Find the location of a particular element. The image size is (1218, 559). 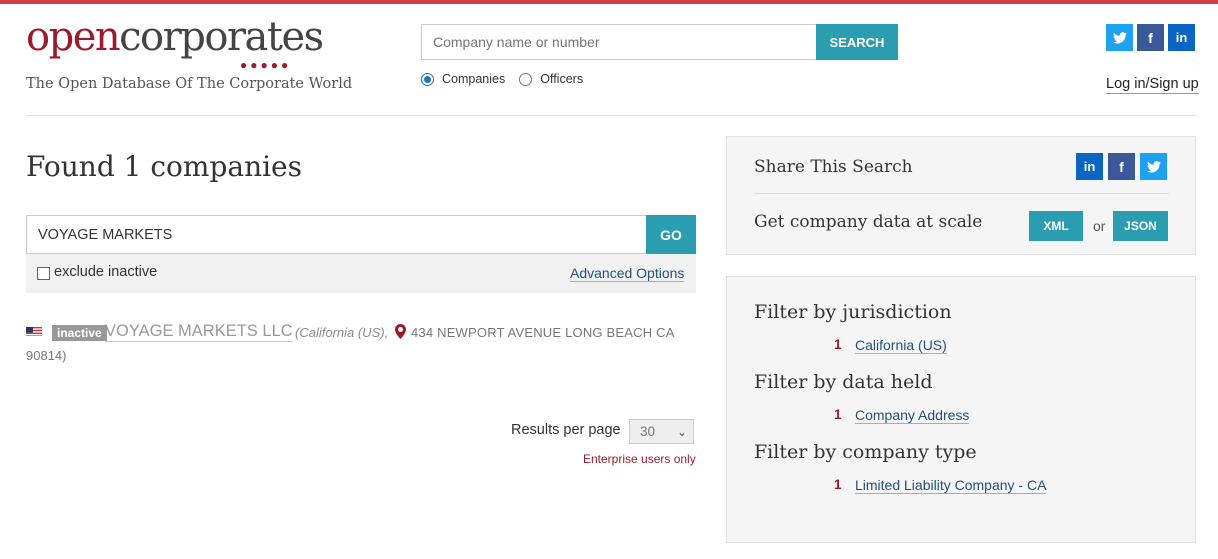

radio-companies is located at coordinates (427, 79).